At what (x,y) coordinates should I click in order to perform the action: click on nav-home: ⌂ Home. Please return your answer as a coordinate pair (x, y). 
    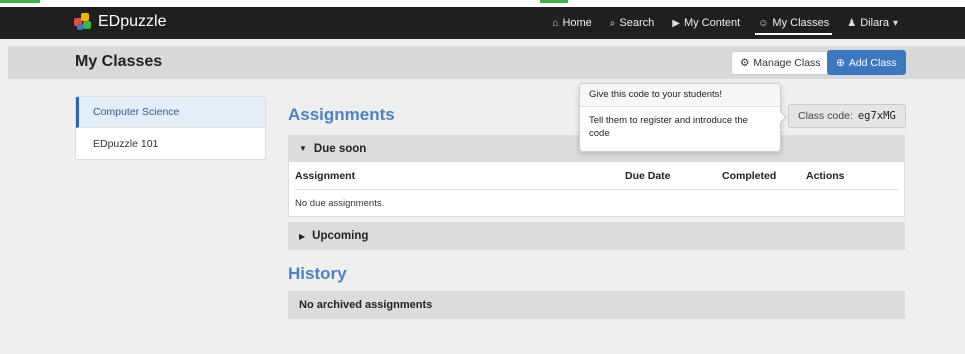
    Looking at the image, I should click on (571, 23).